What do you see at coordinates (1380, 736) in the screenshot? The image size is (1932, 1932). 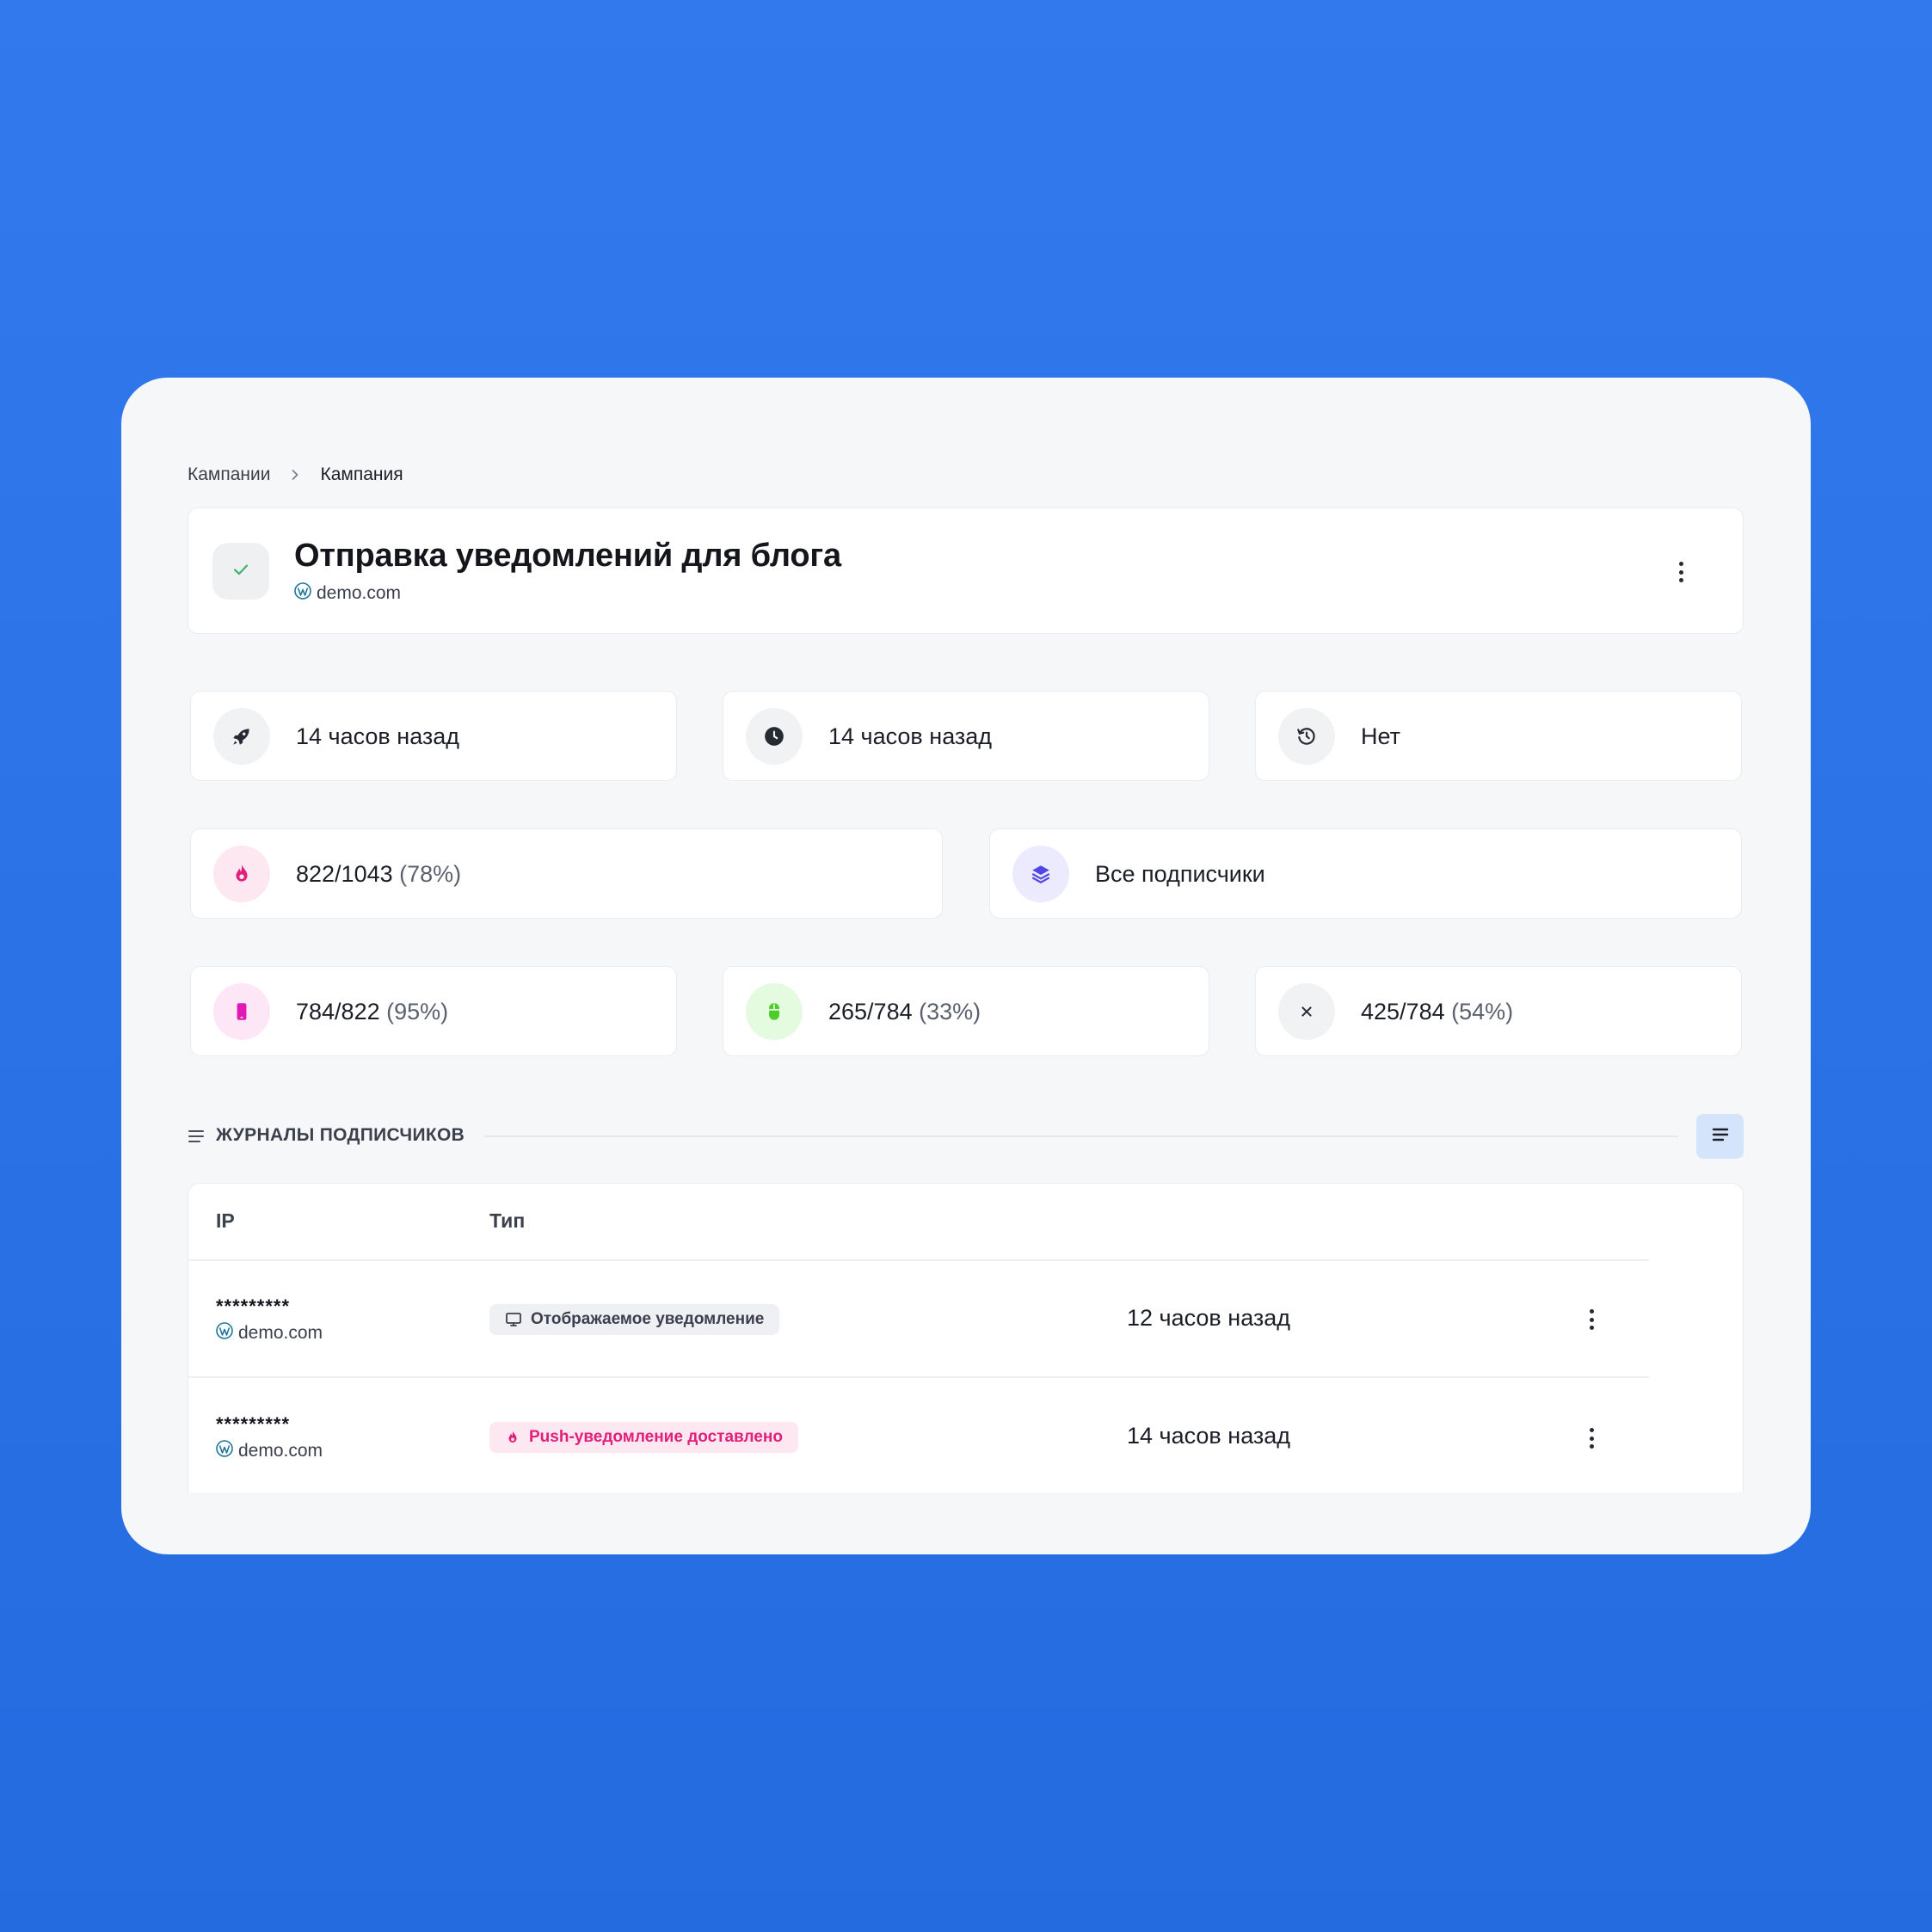 I see `stat-repeat-text: Нет` at bounding box center [1380, 736].